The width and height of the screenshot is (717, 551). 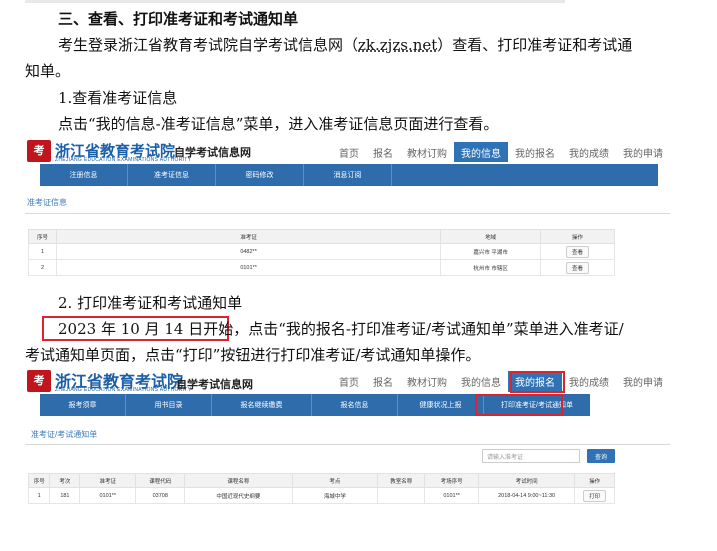 What do you see at coordinates (178, 19) in the screenshot?
I see `section-heading: 三、查看、打印准考证和考试通知单` at bounding box center [178, 19].